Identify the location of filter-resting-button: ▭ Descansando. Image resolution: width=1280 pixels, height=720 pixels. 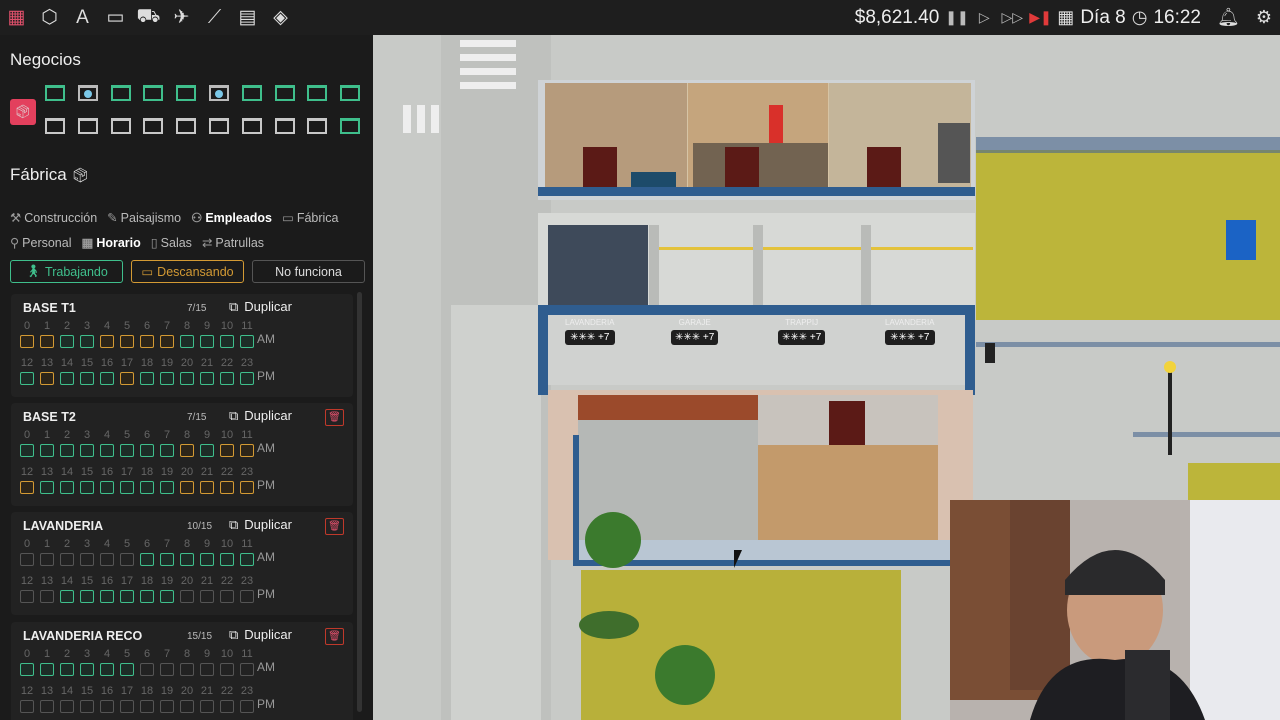
(187, 271).